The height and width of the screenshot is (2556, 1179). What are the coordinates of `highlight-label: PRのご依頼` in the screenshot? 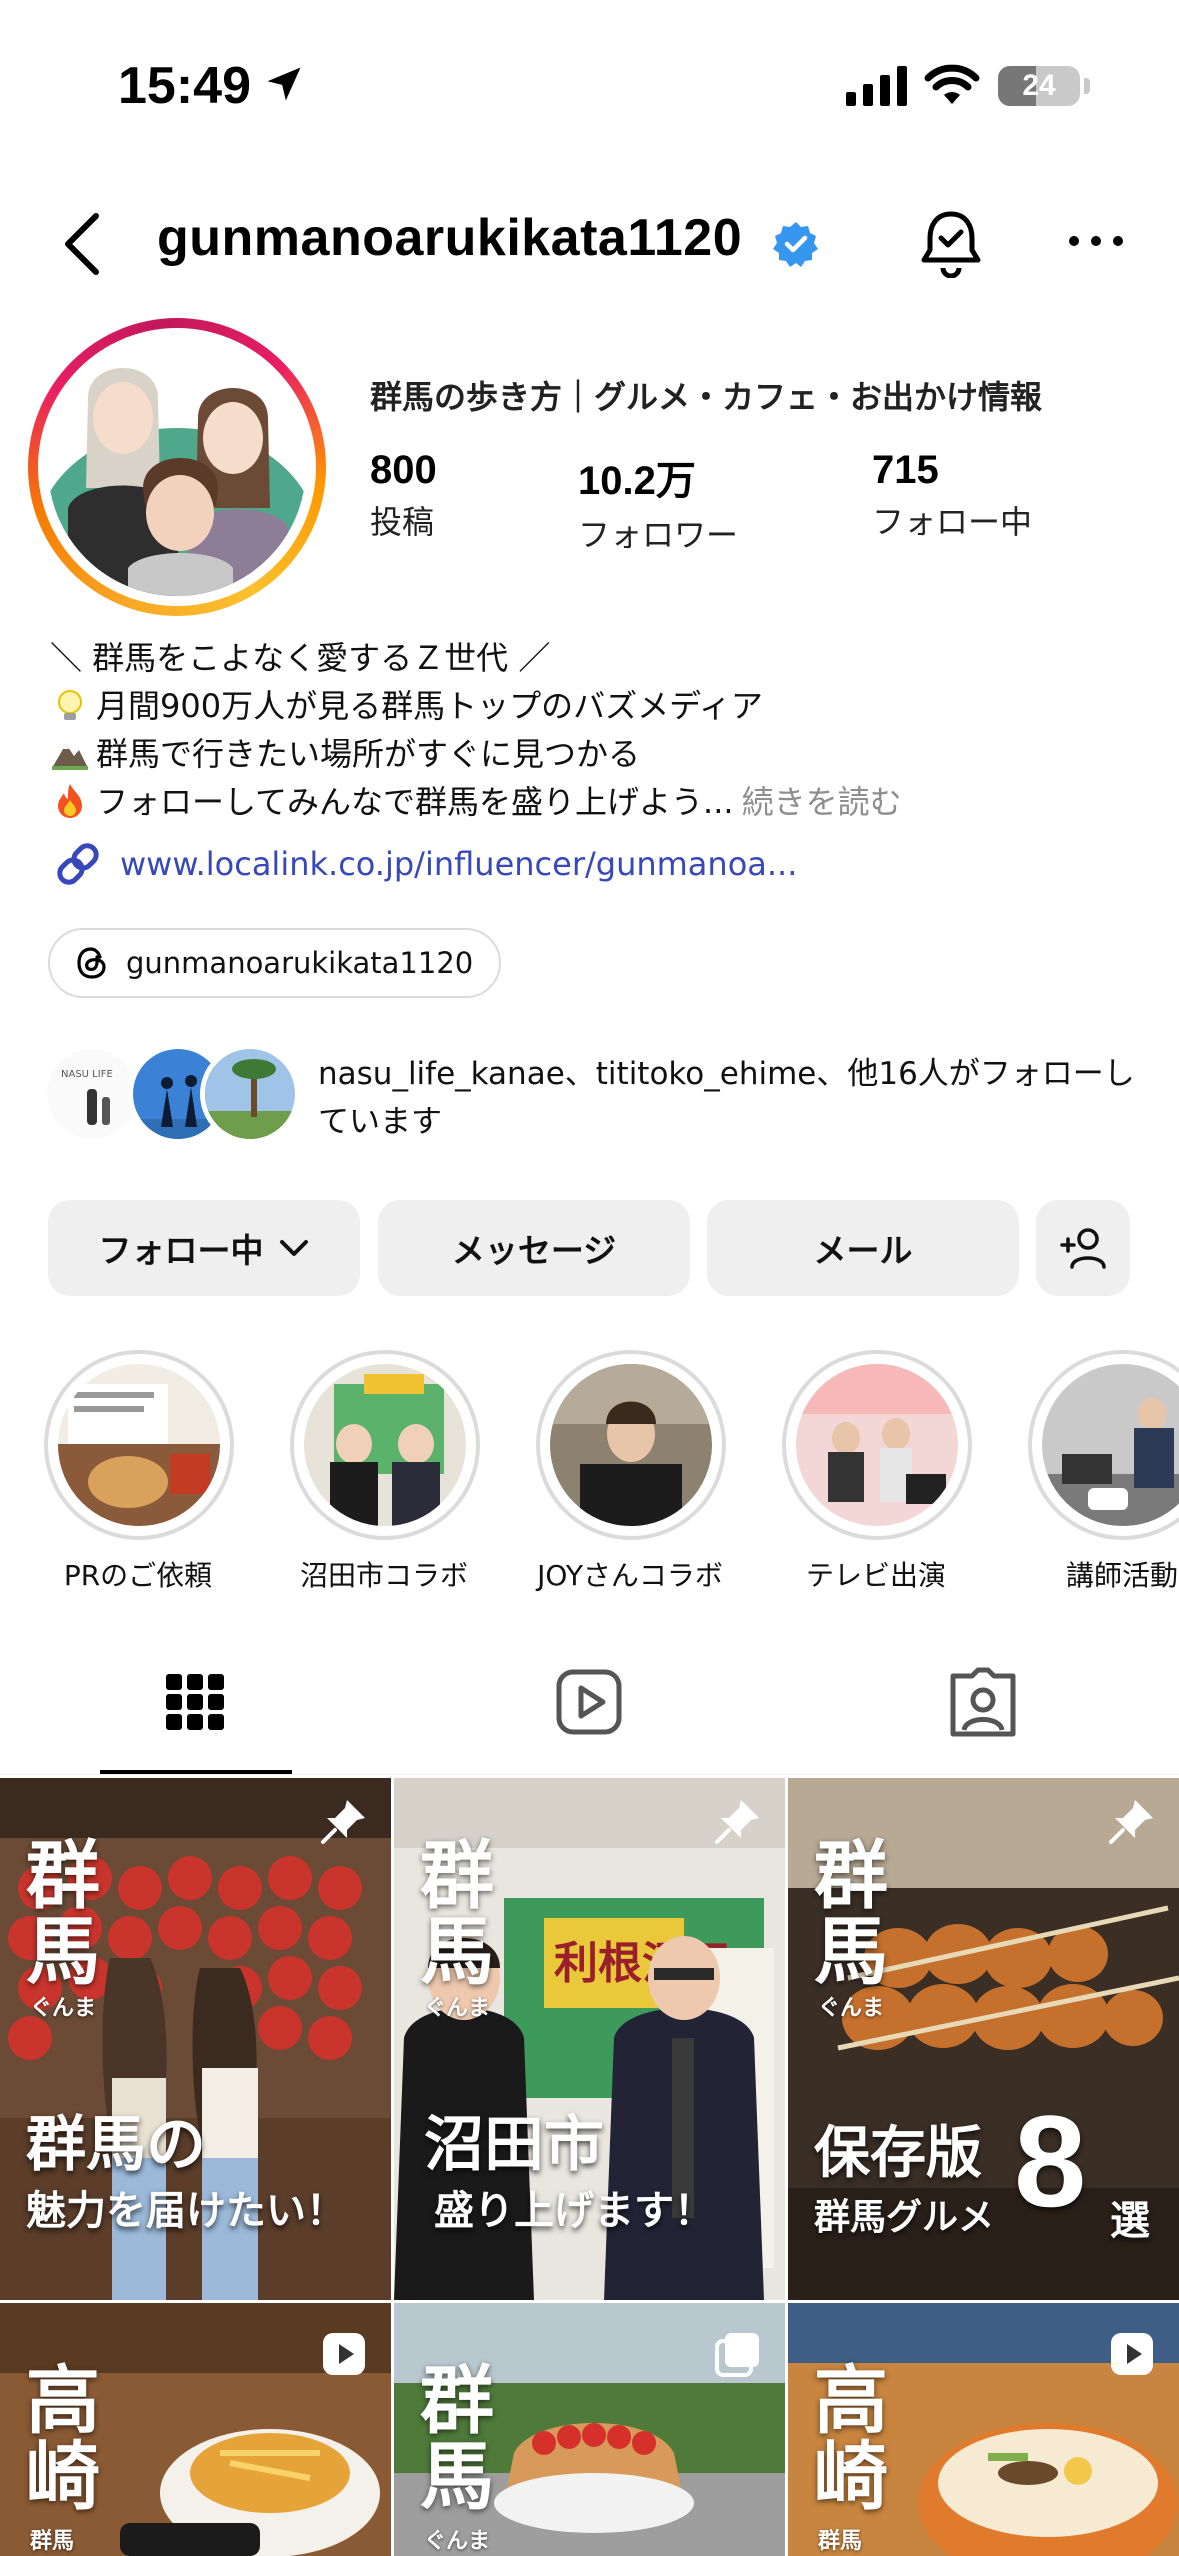 It's located at (138, 1575).